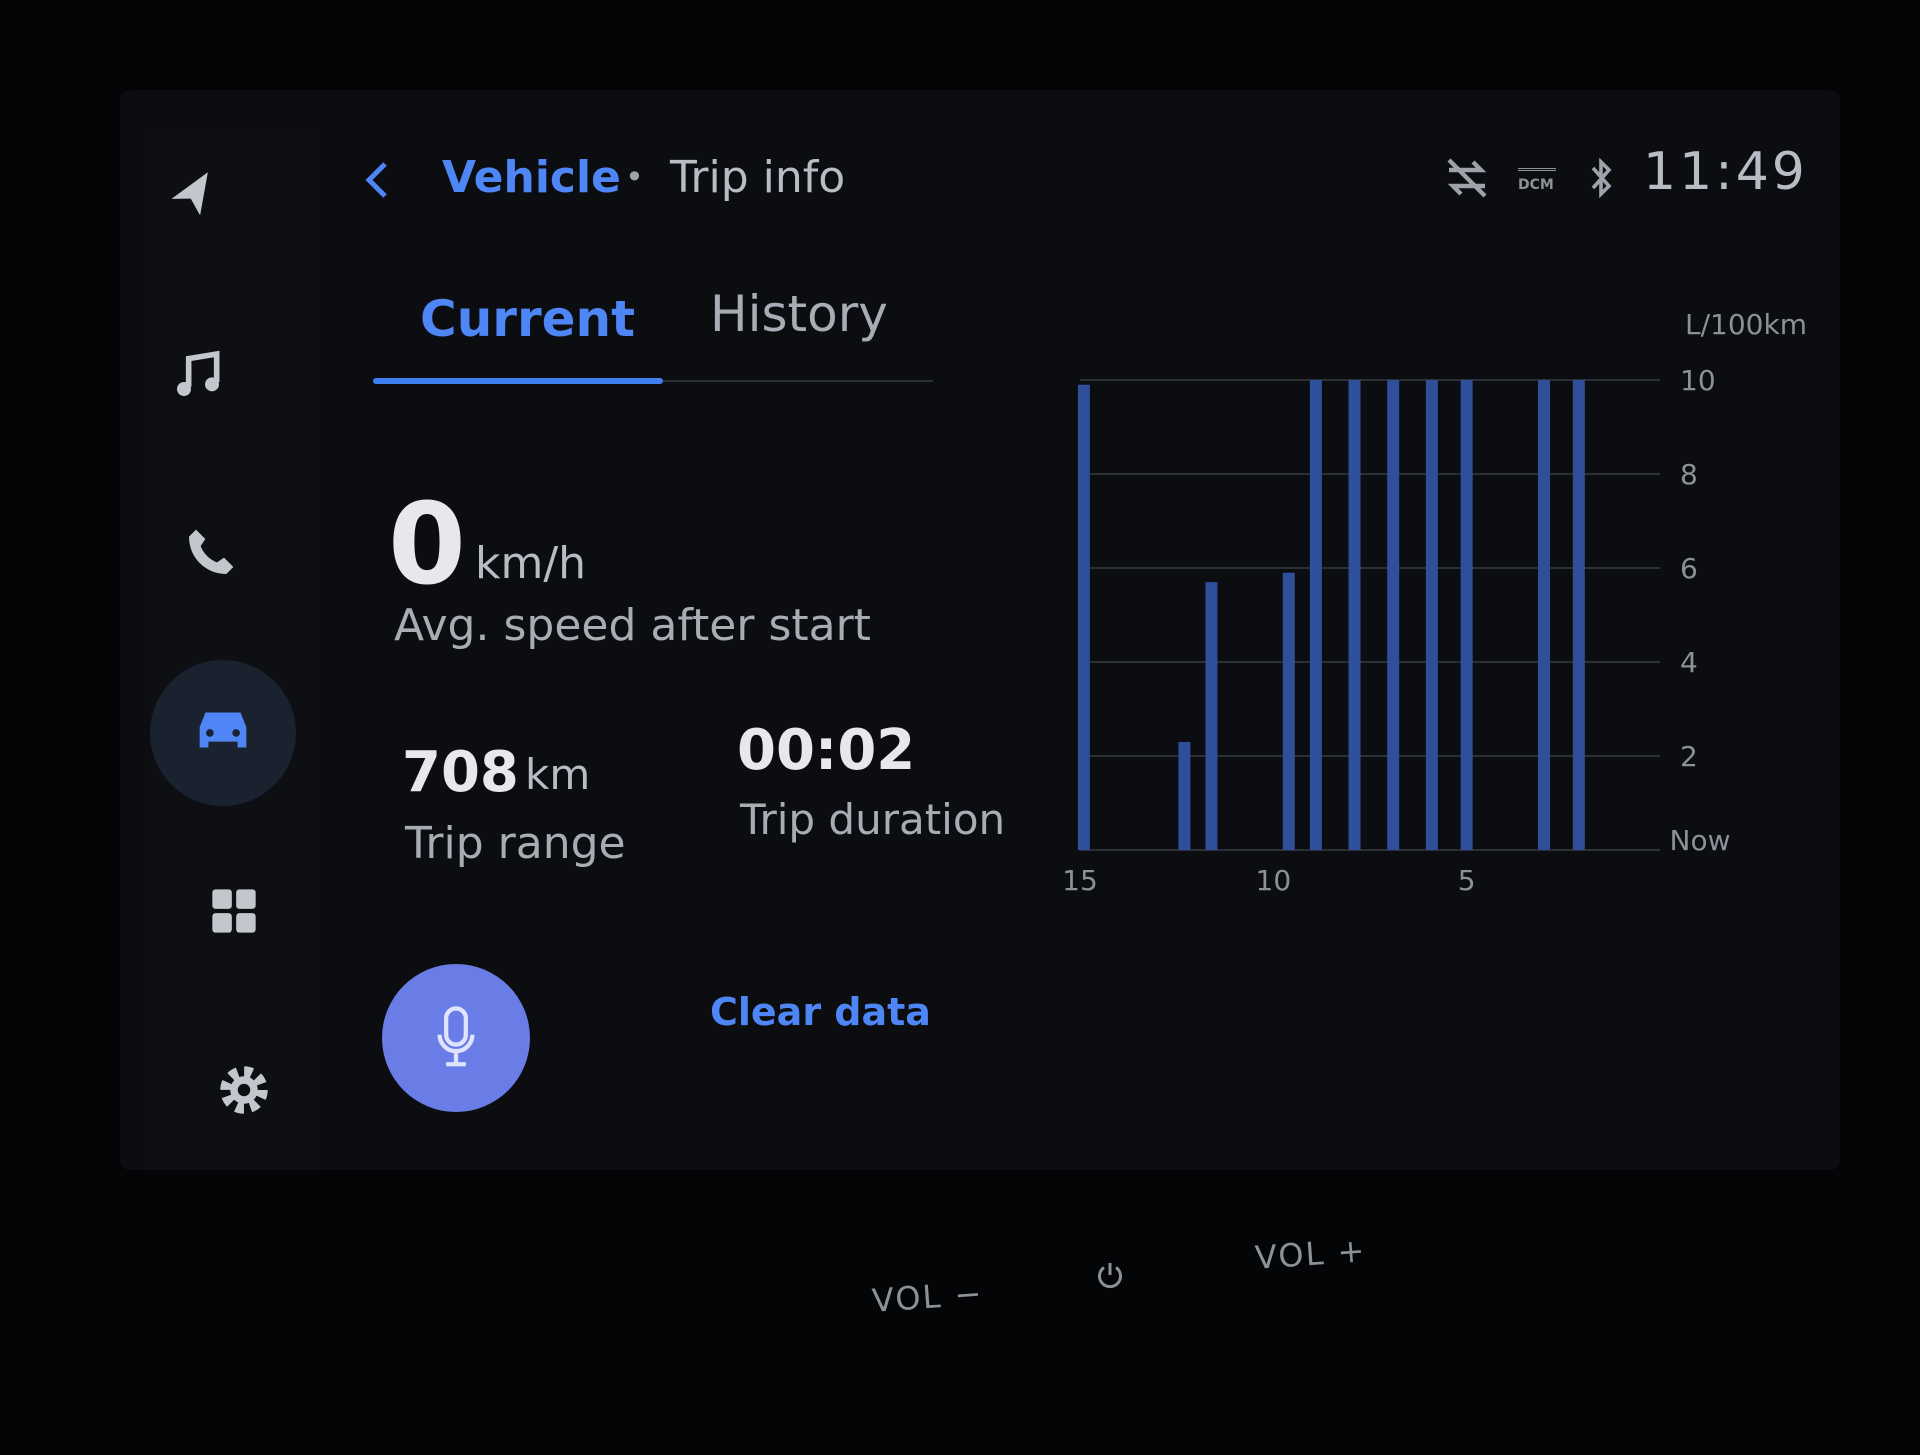 Image resolution: width=1920 pixels, height=1455 pixels. I want to click on vol-down-button: VOL −, so click(928, 1297).